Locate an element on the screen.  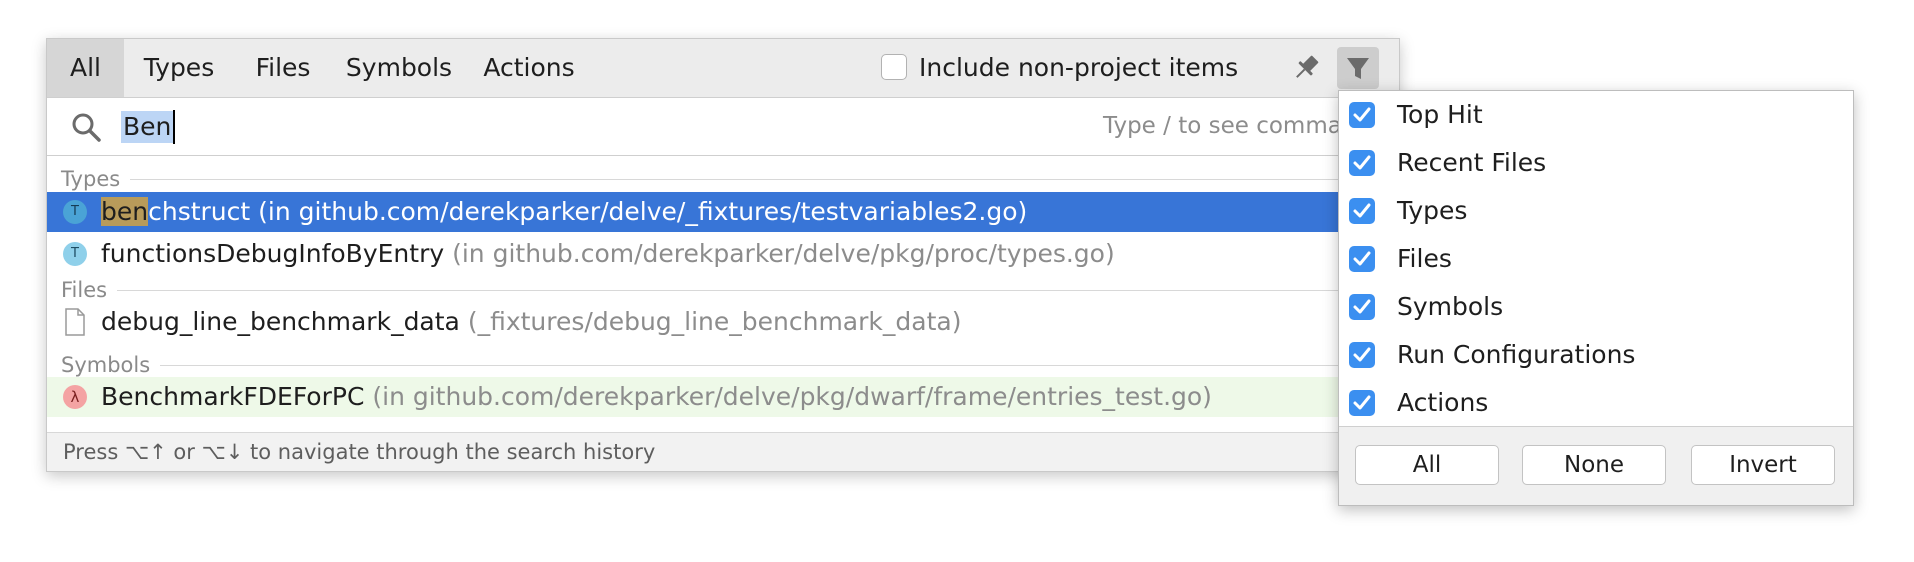
filter-item-label: Symbols is located at coordinates (1450, 306).